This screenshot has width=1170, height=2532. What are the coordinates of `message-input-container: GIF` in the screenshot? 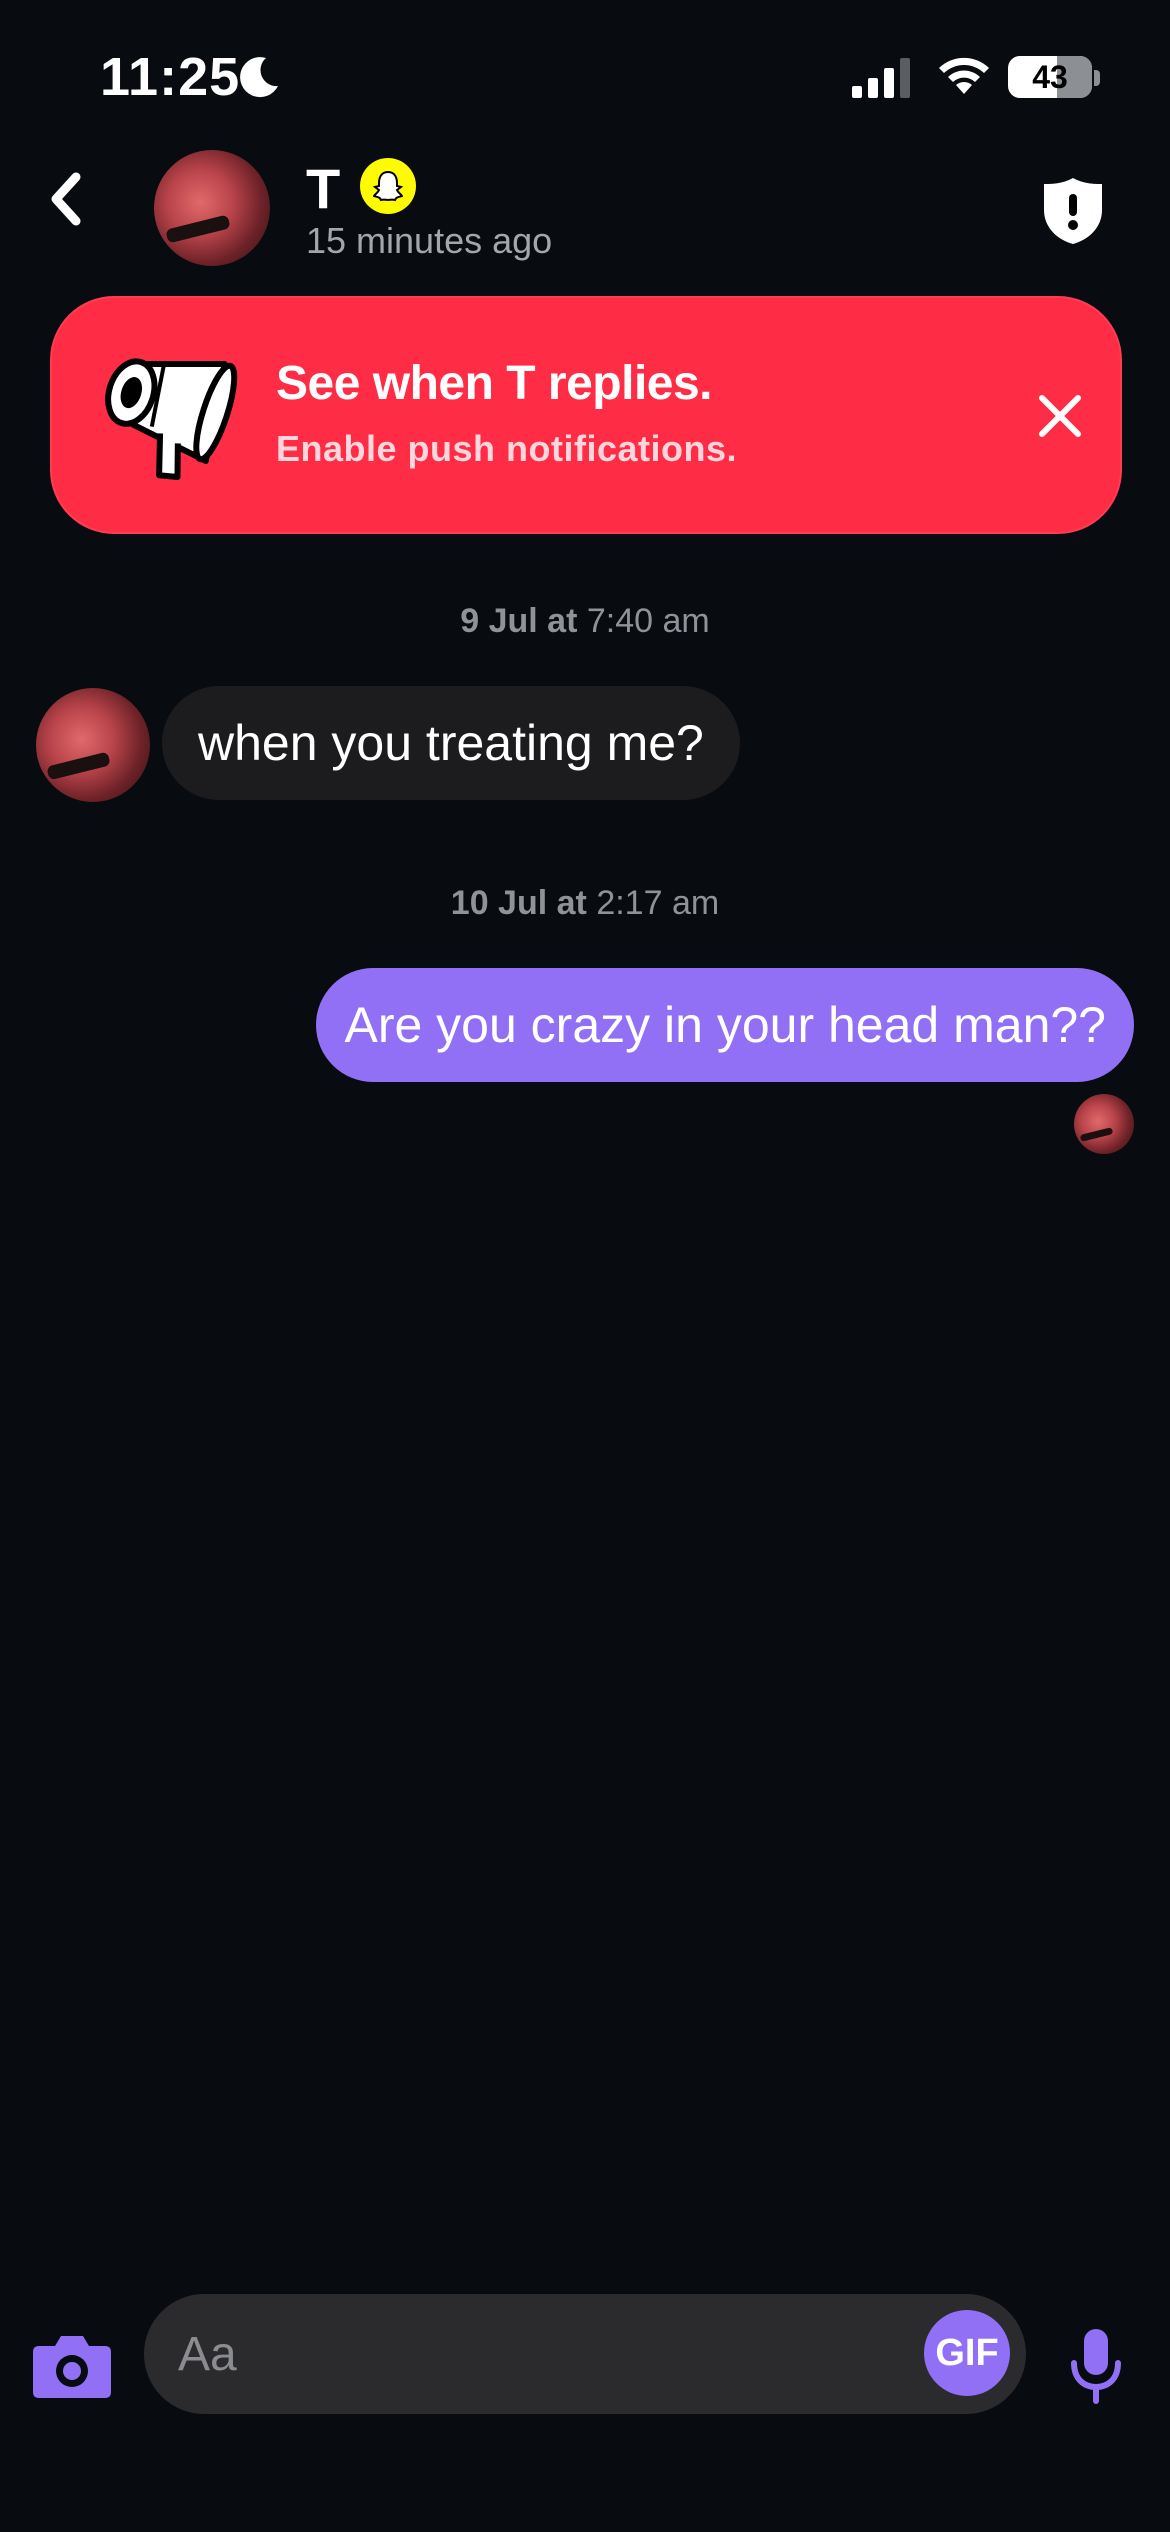 It's located at (585, 2354).